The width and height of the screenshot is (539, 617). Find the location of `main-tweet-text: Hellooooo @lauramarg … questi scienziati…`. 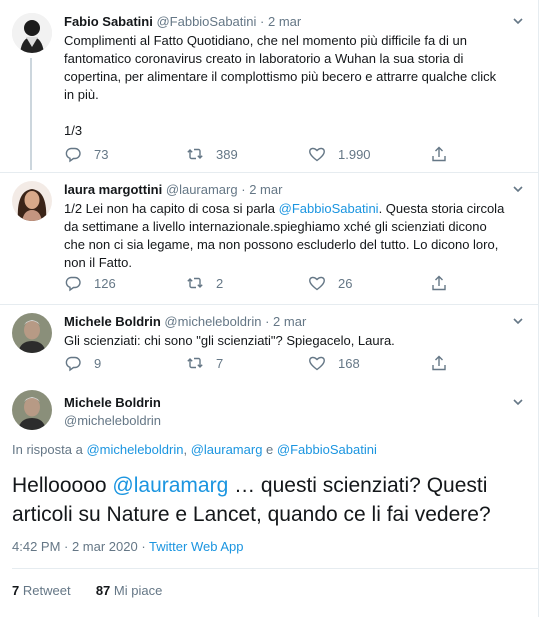

main-tweet-text: Hellooooo @lauramarg … questi scienziati… is located at coordinates (251, 500).